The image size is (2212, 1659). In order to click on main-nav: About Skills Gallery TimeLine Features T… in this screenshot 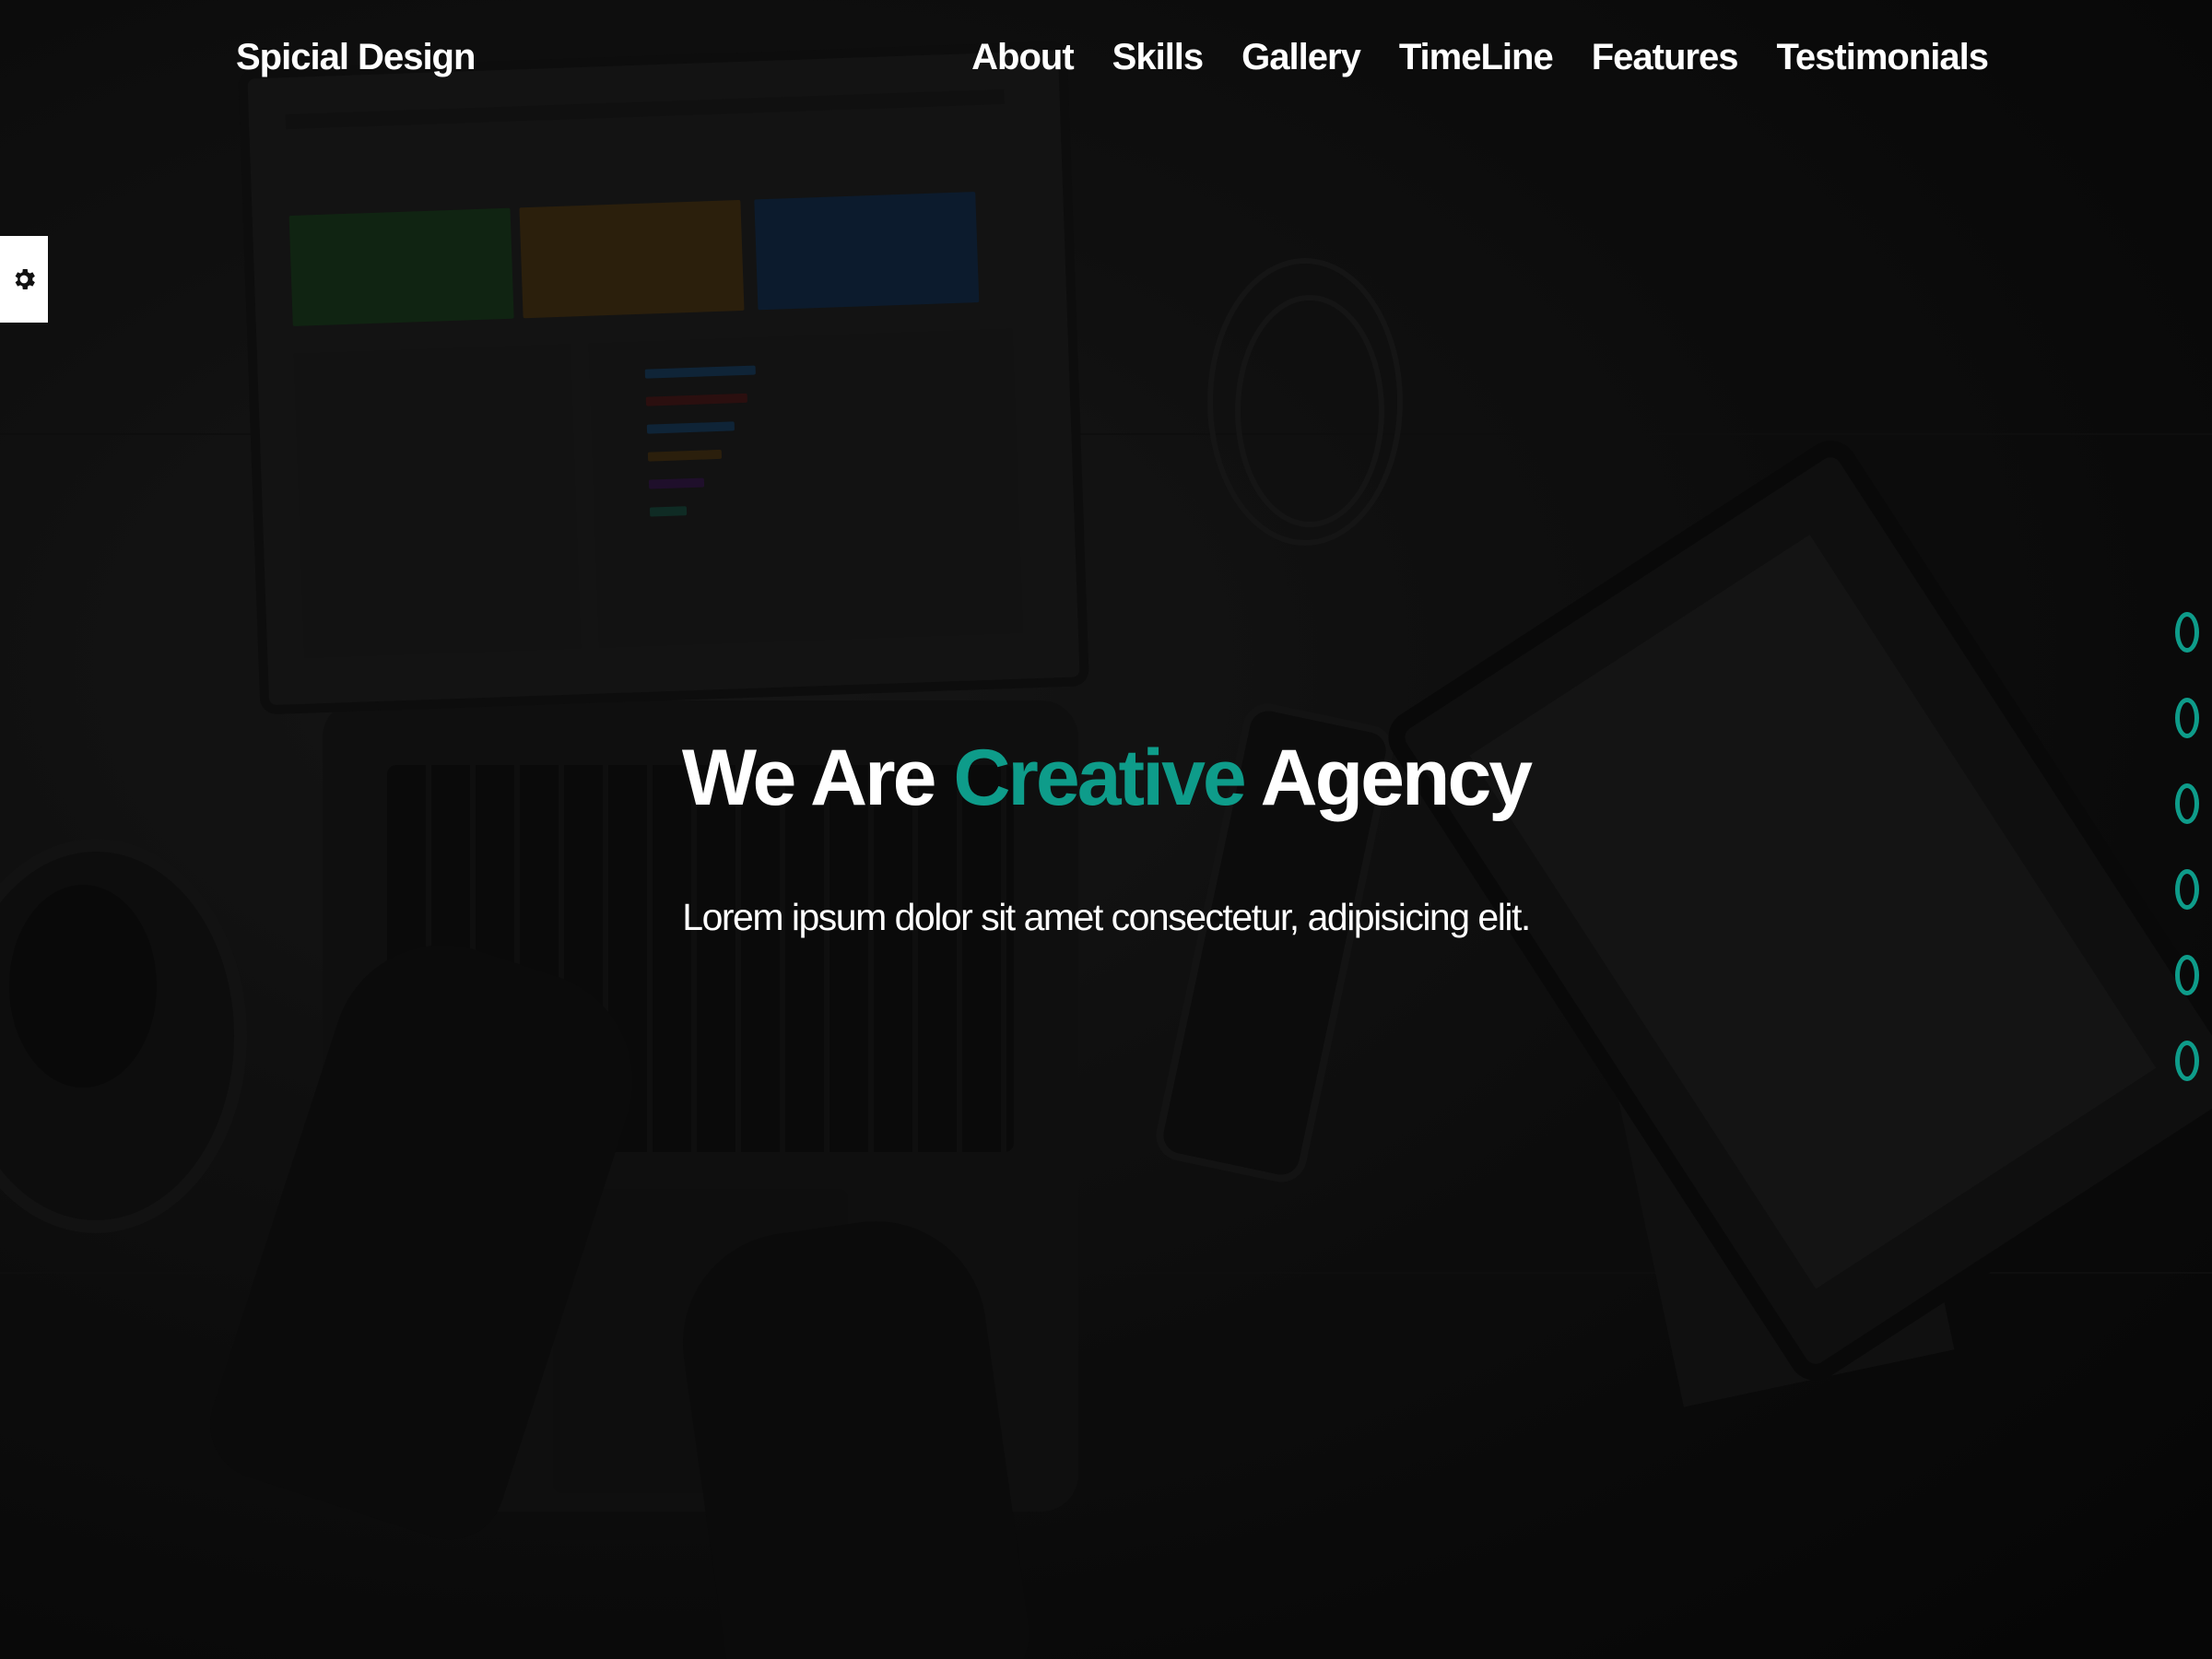, I will do `click(1480, 57)`.